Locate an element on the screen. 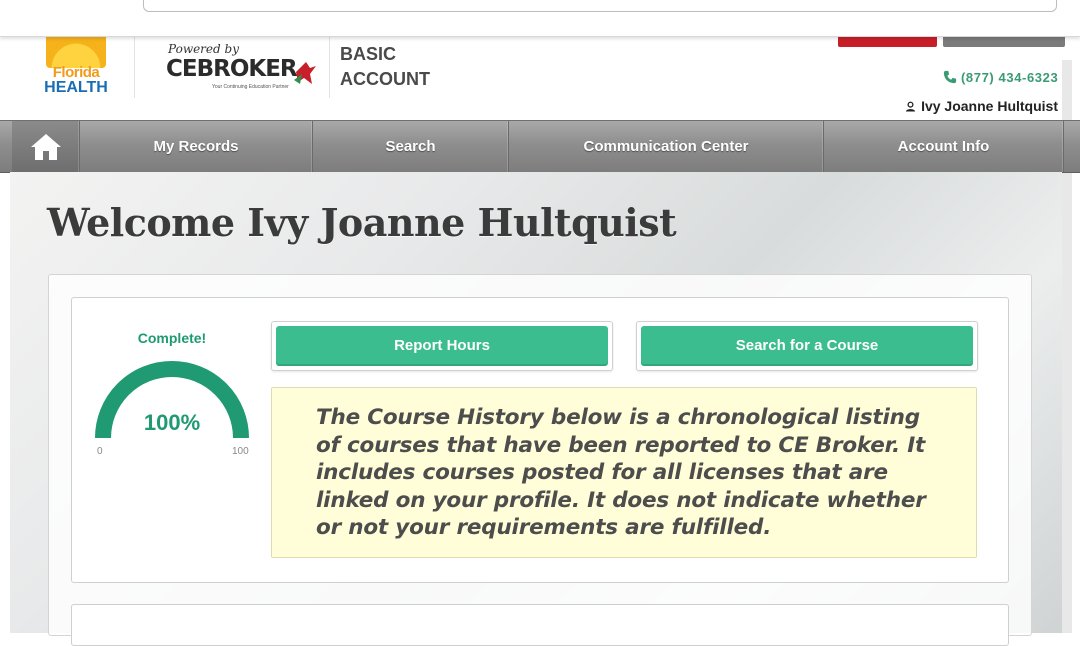 Image resolution: width=1080 pixels, height=646 pixels. nav-account-info: Account Info is located at coordinates (944, 146).